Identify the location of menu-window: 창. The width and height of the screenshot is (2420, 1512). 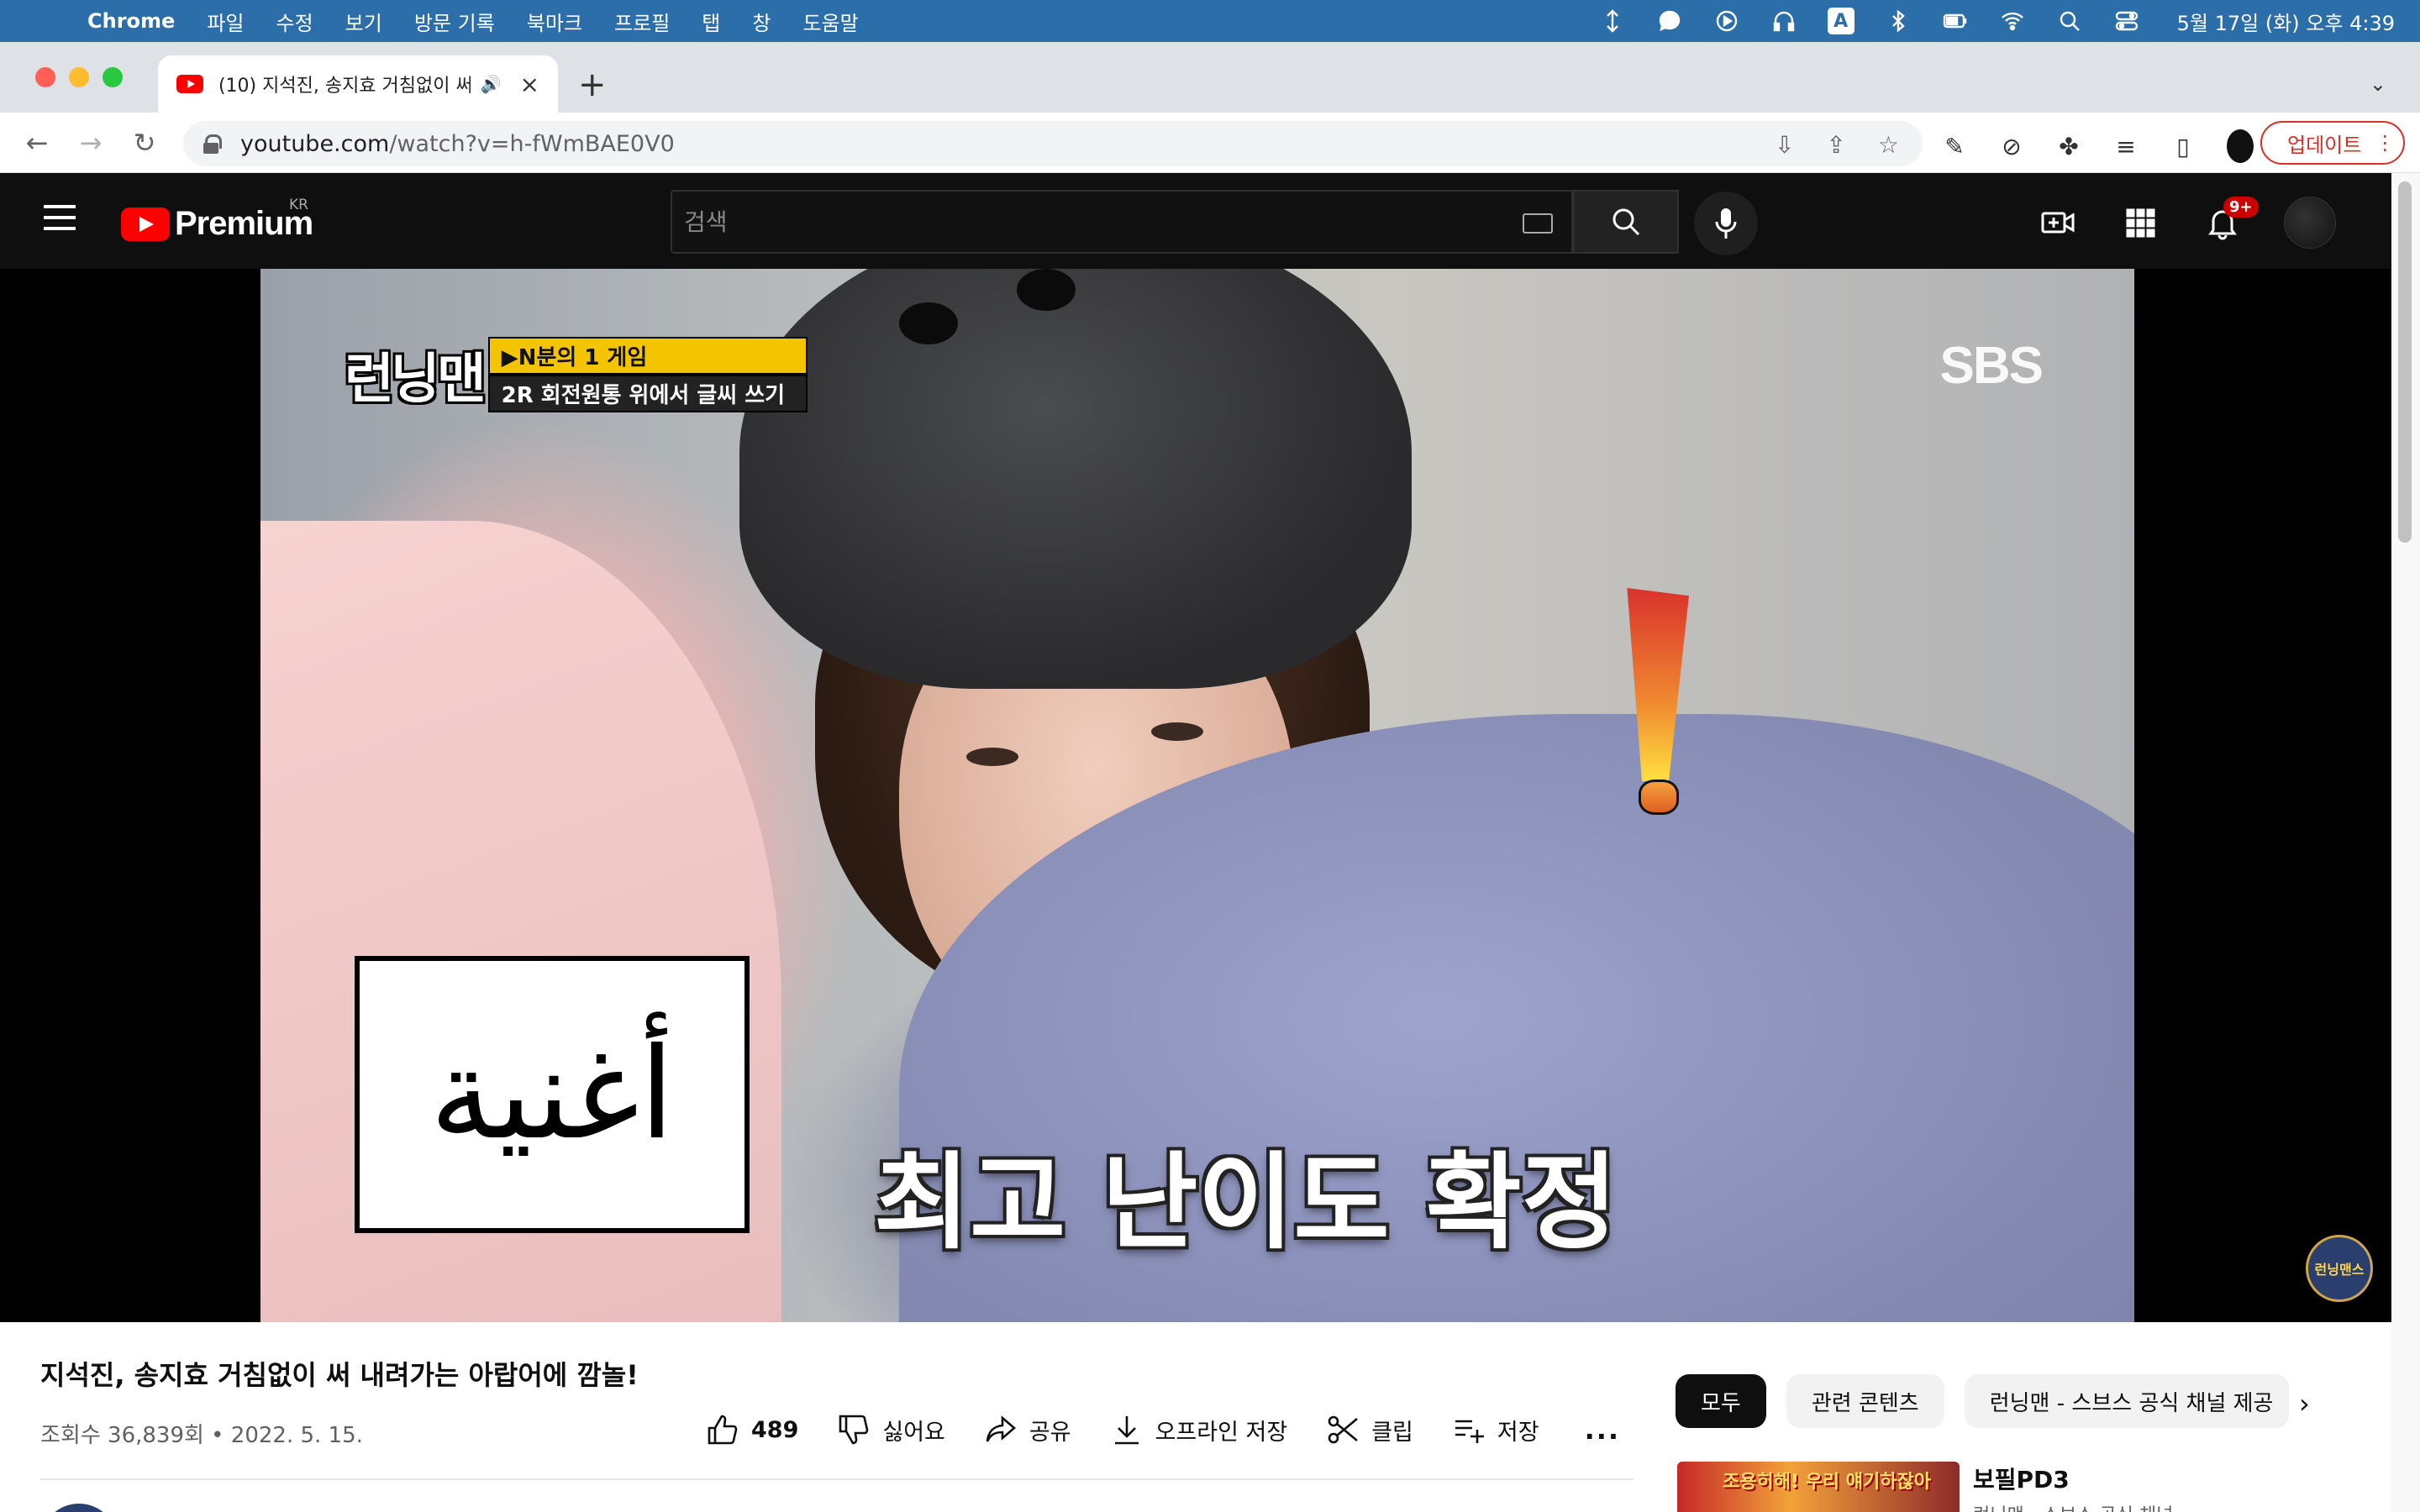
(762, 21).